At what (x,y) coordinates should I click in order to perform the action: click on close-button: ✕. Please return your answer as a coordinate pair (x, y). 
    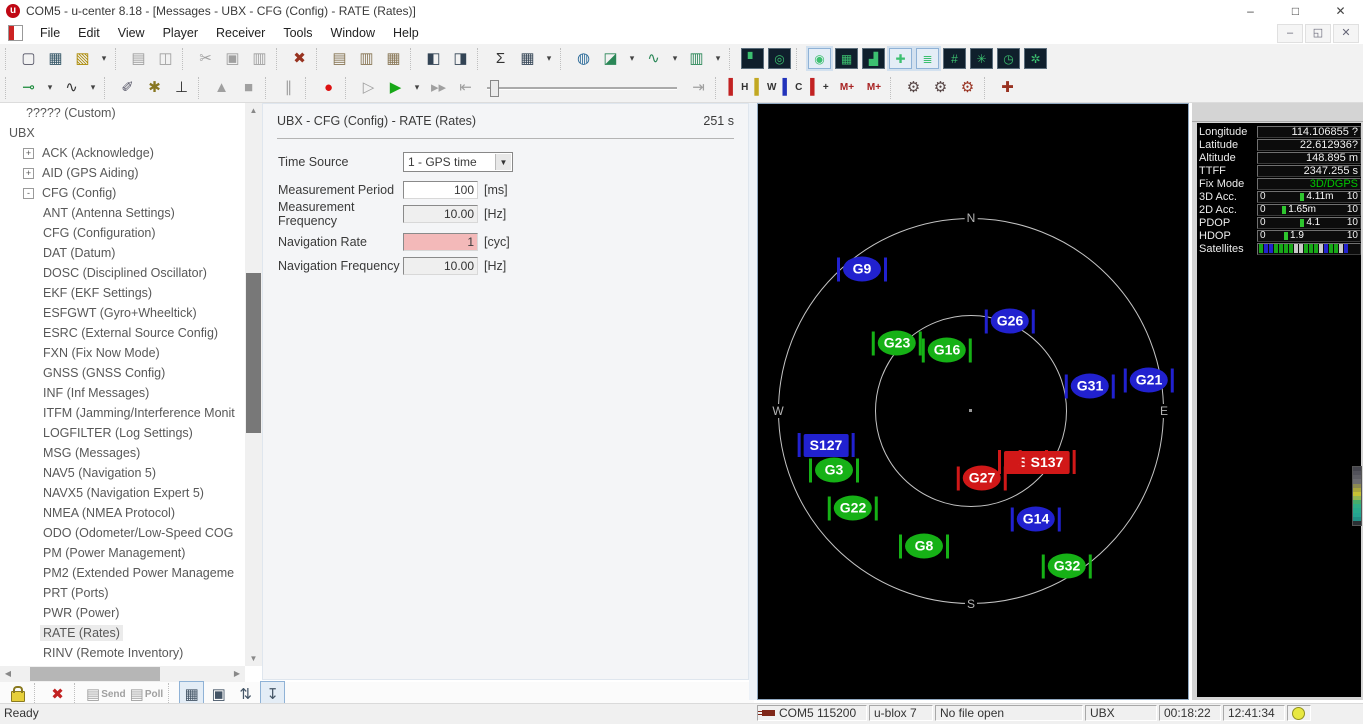
    Looking at the image, I should click on (1340, 11).